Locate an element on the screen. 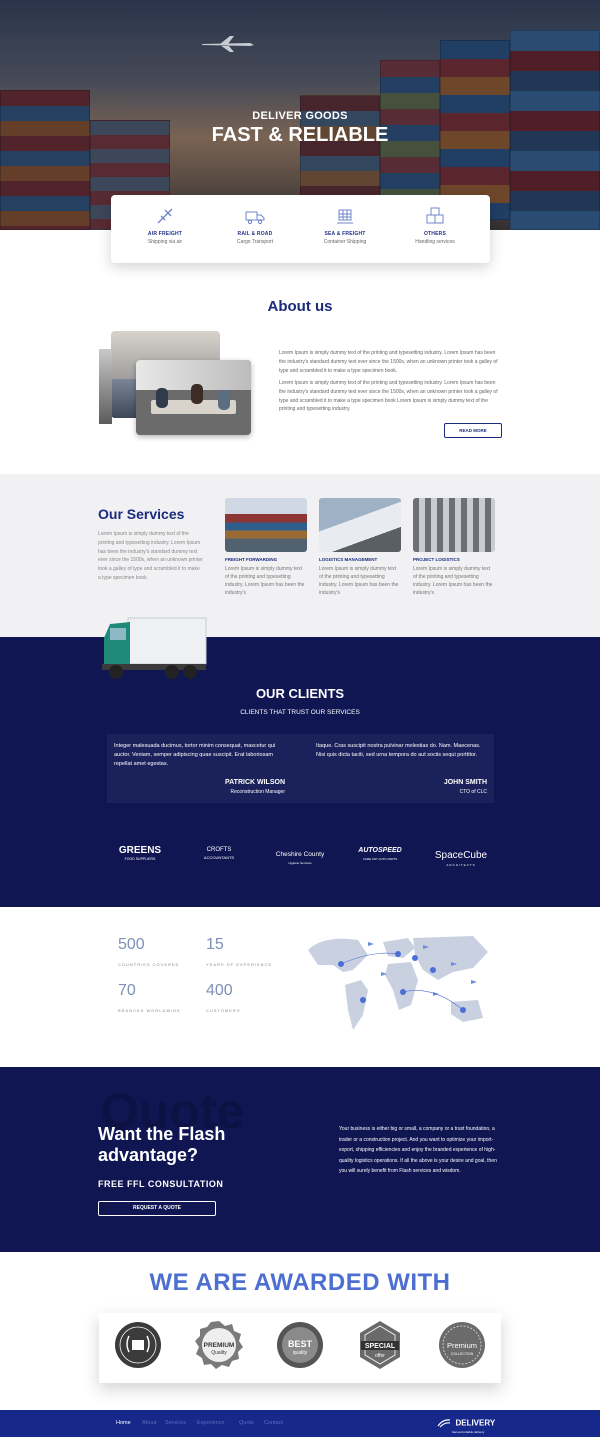  service-air-freight: AIR FREIGHT Shipping via air is located at coordinates (165, 225).